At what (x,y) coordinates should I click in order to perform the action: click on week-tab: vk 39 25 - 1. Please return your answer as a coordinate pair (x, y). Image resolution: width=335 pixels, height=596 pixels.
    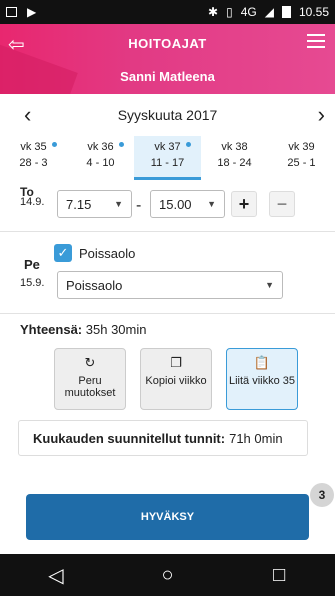
    Looking at the image, I should click on (301, 158).